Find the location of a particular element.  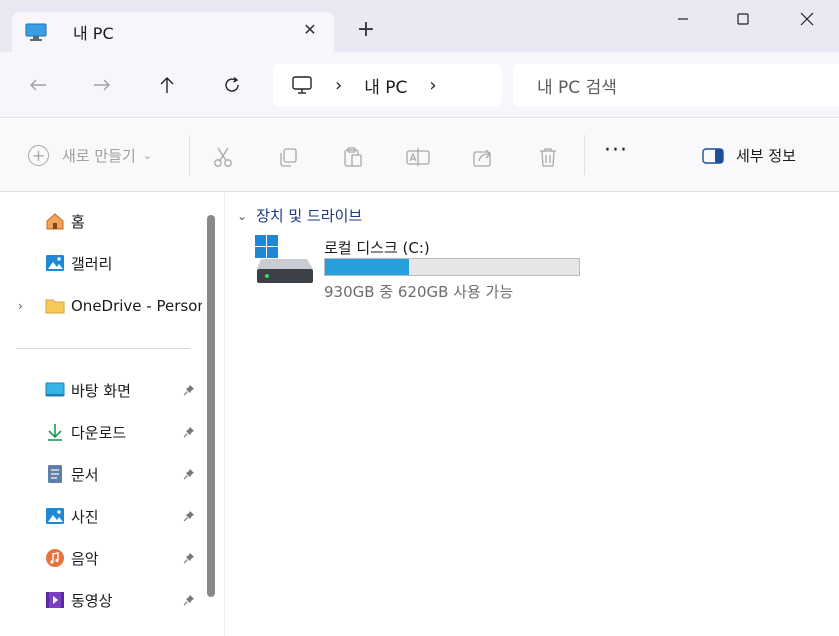

title-bar: 내 PC ✕ + is located at coordinates (419, 26).